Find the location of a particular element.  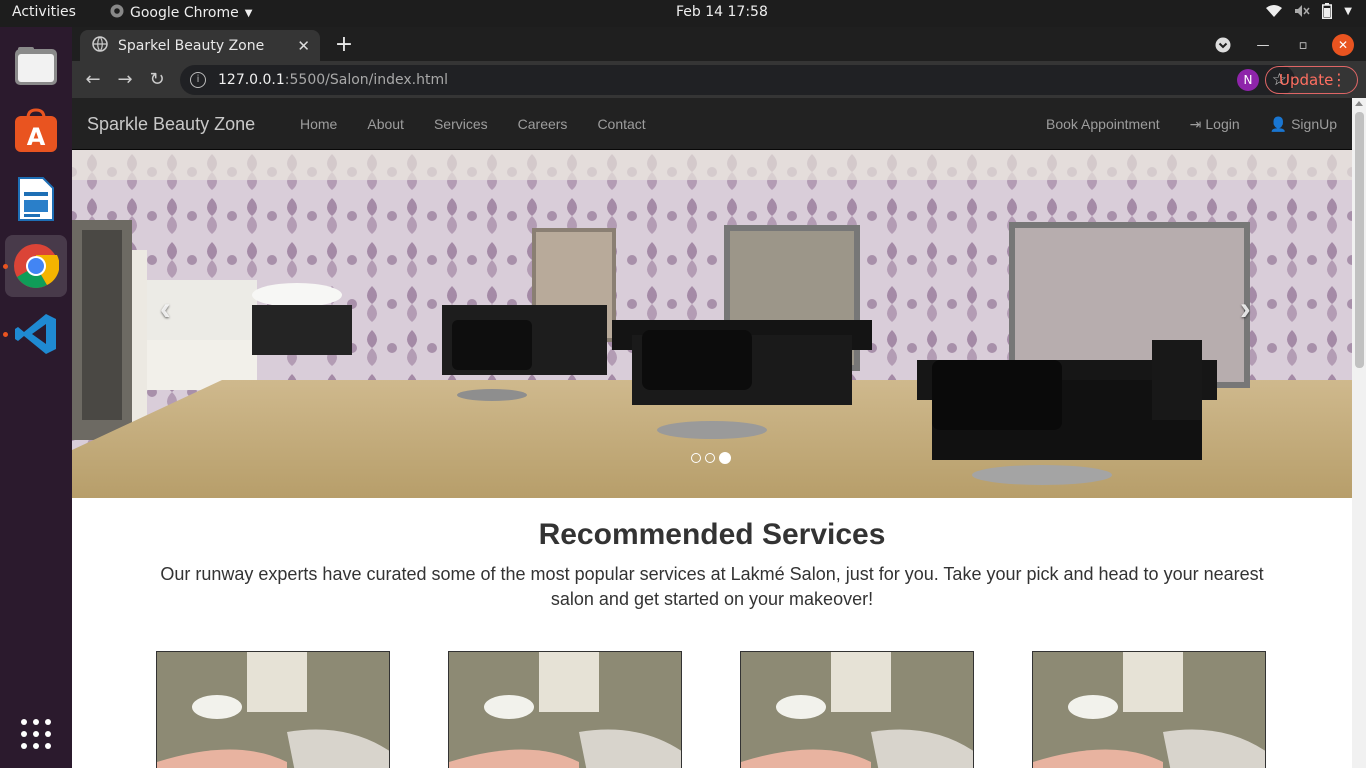

carousel-next-icon: › is located at coordinates (1245, 308).